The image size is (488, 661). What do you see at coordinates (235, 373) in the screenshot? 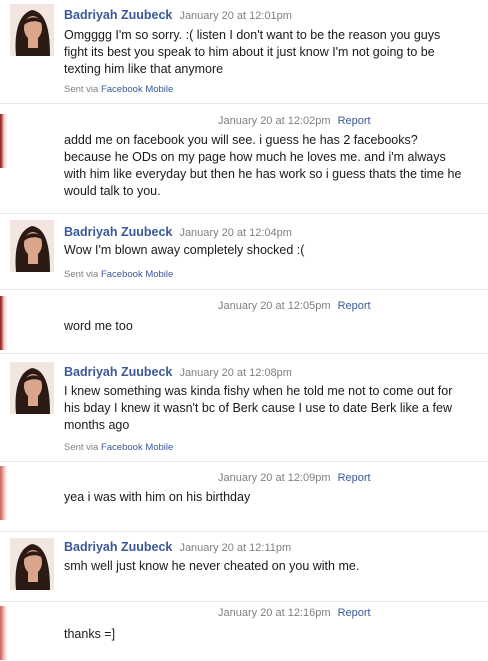
I see `message-timestamp: January 20 at 12:08pm` at bounding box center [235, 373].